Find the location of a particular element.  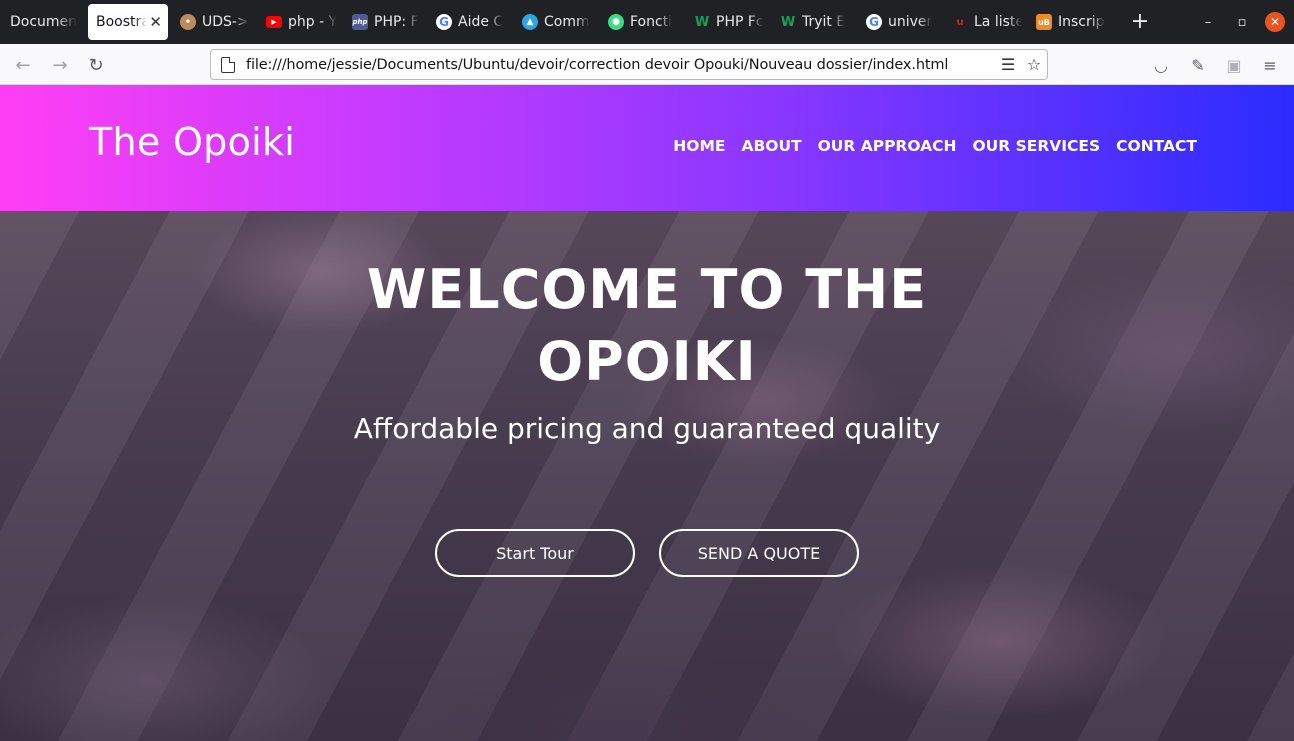

tab-php-fc: W PHP Fc is located at coordinates (729, 22).